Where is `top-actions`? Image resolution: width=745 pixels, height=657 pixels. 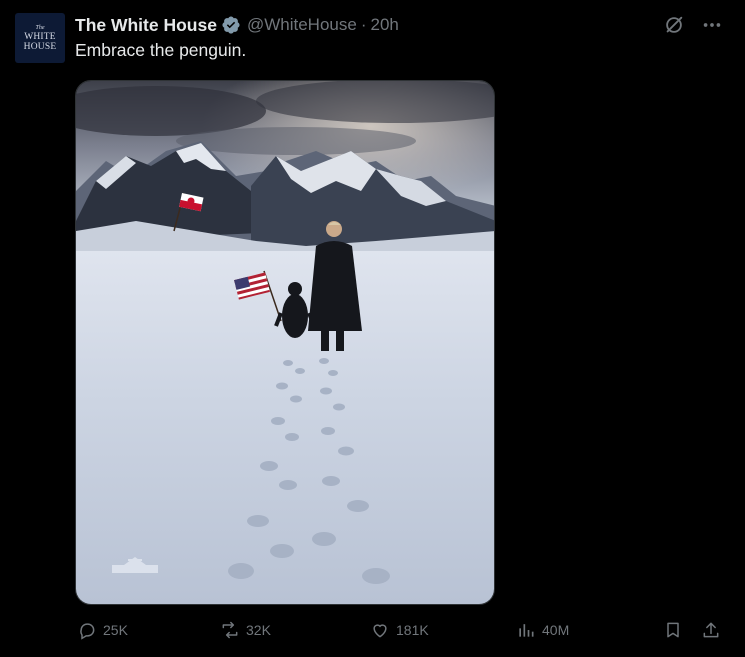
top-actions is located at coordinates (693, 25).